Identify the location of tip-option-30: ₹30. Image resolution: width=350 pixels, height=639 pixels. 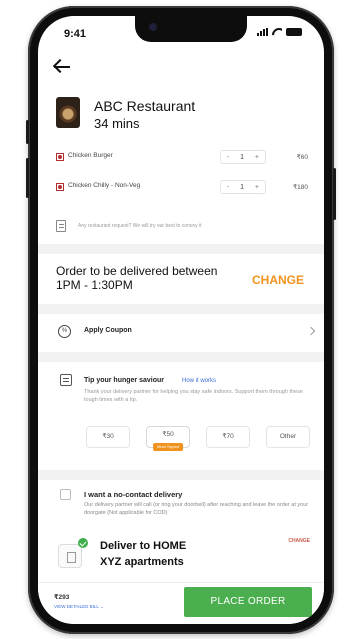
(108, 437).